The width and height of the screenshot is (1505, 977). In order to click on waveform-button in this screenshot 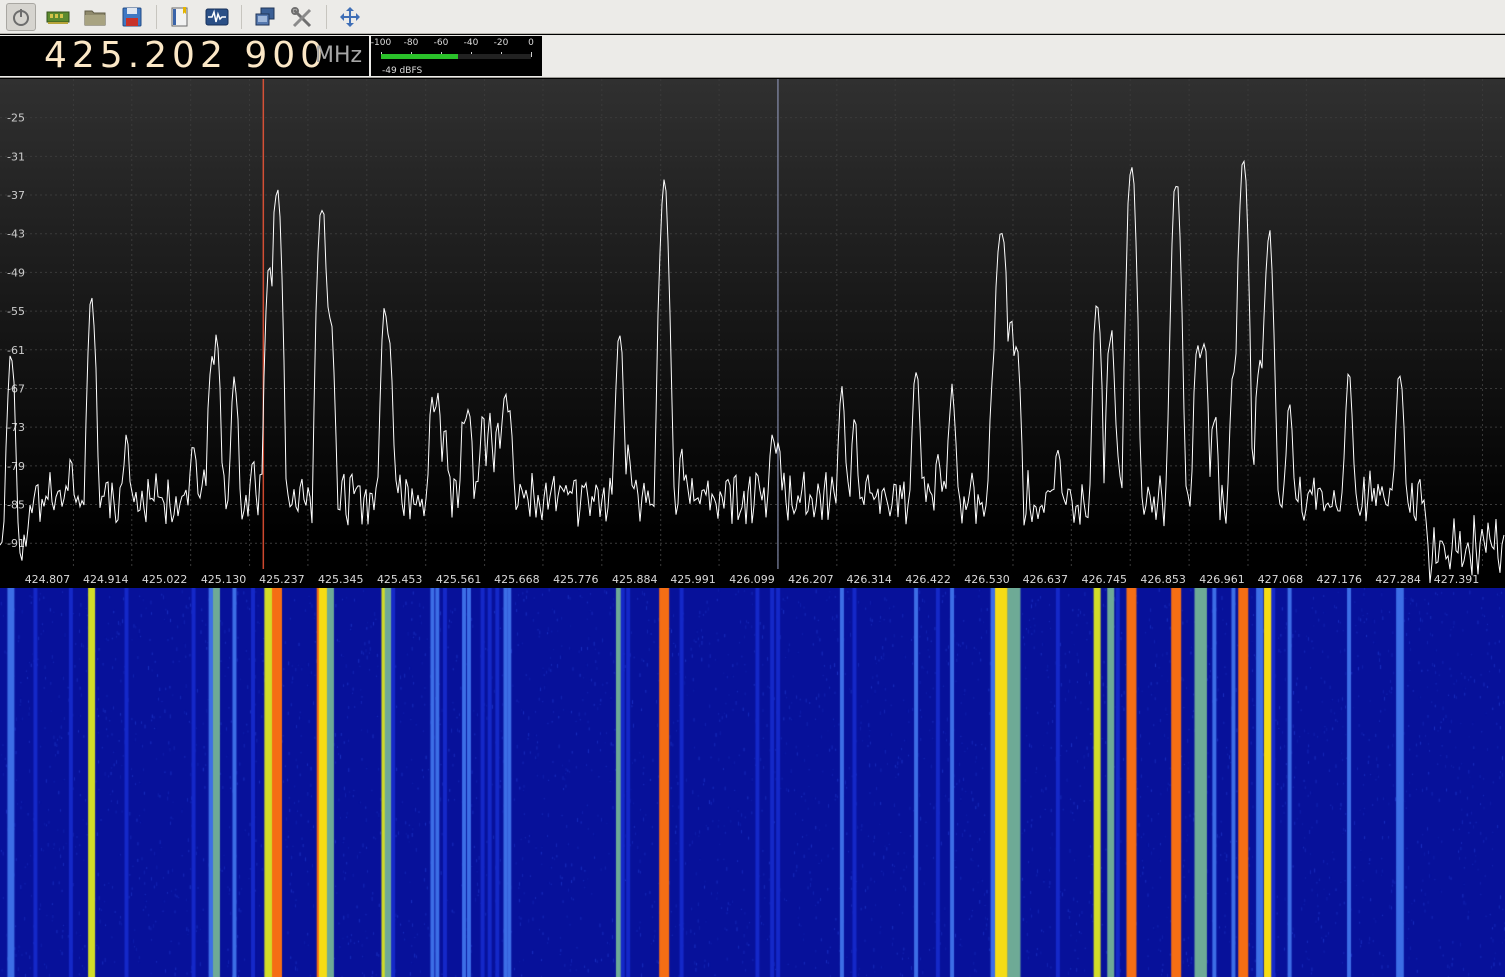, I will do `click(217, 17)`.